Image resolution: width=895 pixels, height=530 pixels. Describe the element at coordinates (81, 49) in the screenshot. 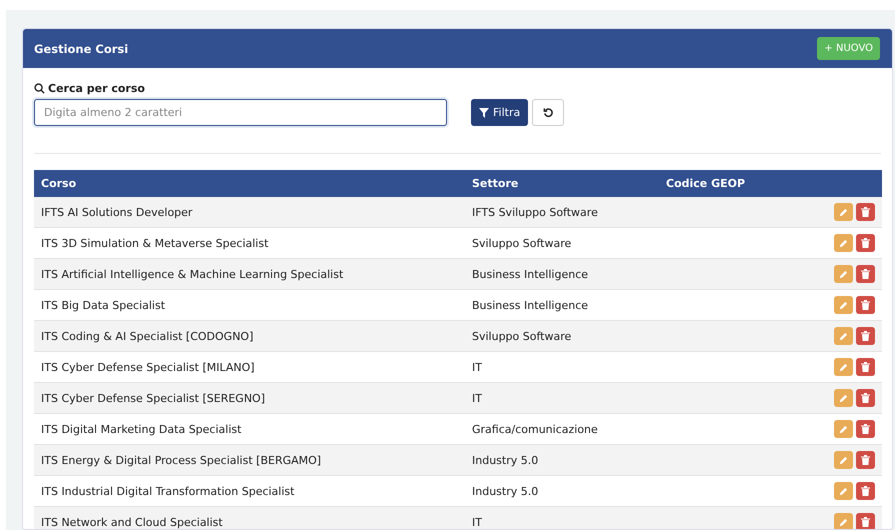

I see `panel-title: Gestione Corsi` at that location.